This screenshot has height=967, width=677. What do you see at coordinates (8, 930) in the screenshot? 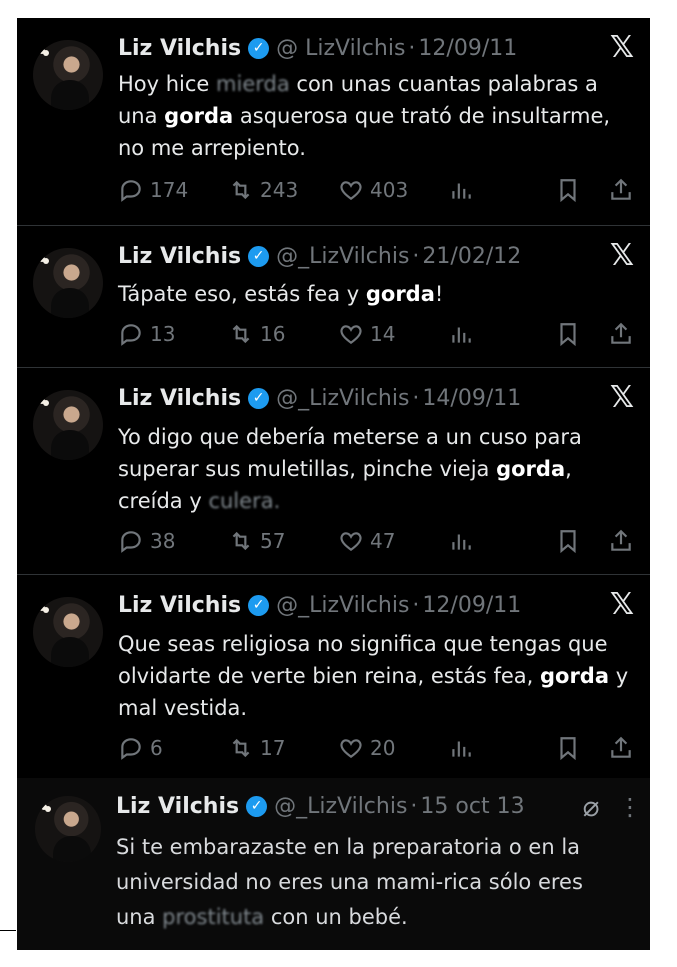
I see `edge-line` at bounding box center [8, 930].